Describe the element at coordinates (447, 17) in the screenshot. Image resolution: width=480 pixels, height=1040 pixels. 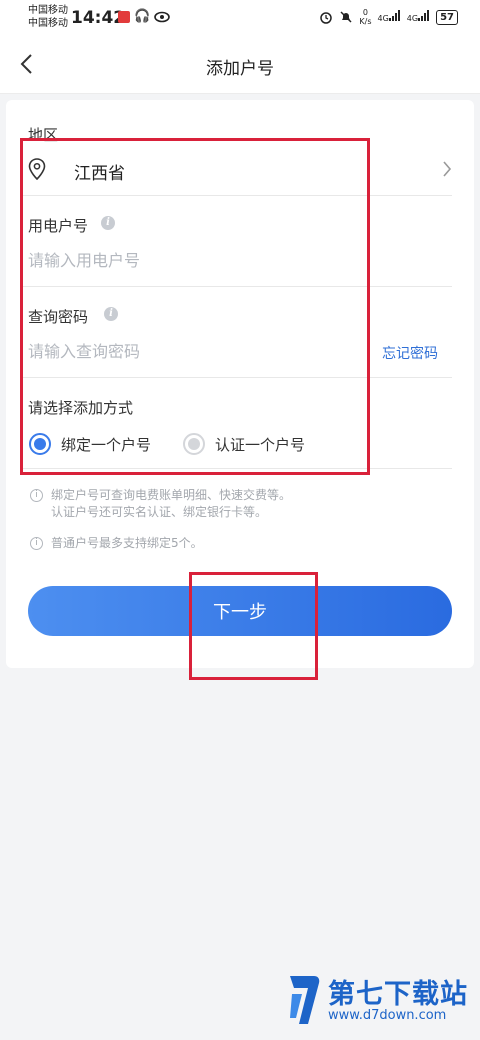
I see `battery-icon: 57` at that location.